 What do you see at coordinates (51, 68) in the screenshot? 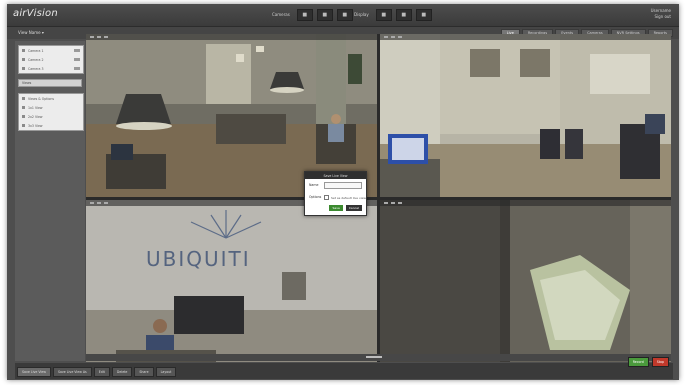
I see `sidebar-item-camera-3: Camera 3` at bounding box center [51, 68].